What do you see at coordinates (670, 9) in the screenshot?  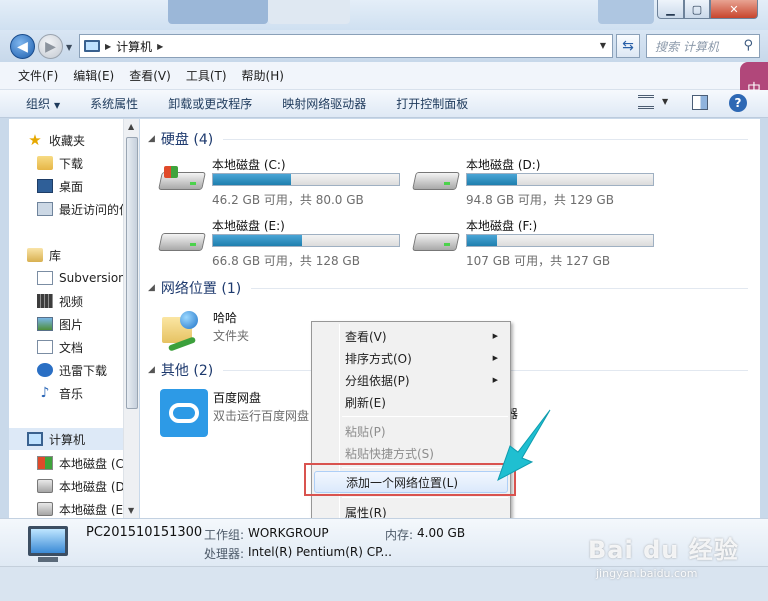 I see `minimize-button: ▁` at bounding box center [670, 9].